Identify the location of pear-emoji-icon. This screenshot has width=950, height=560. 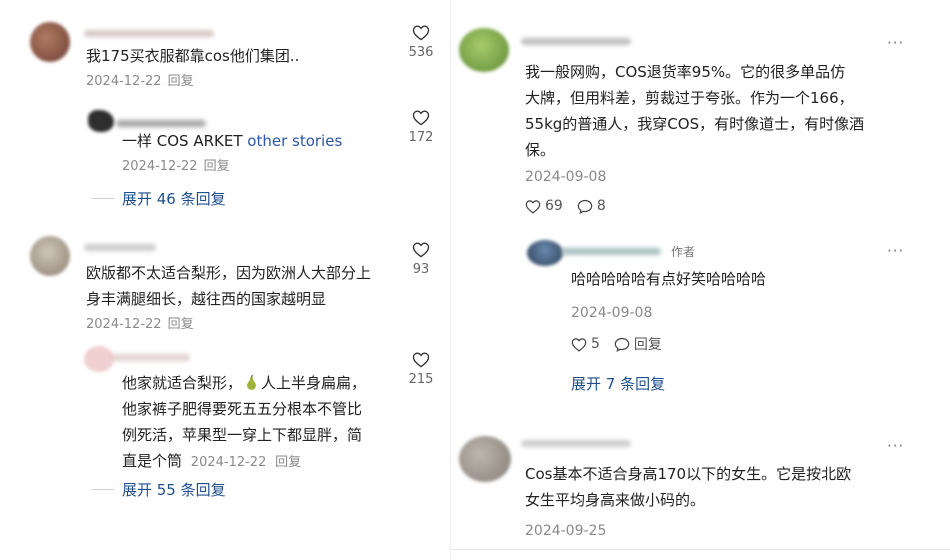
(251, 382).